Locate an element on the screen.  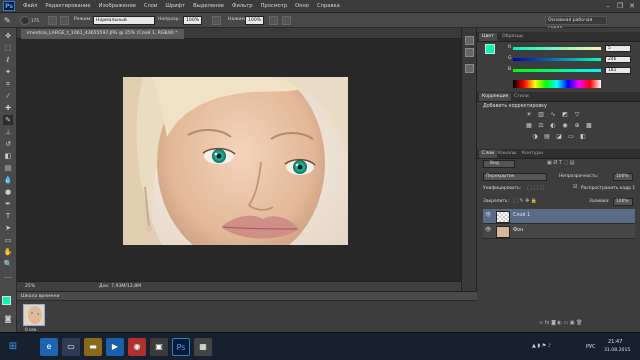
gradient-tool-icon: ▤ is located at coordinates (8, 168).